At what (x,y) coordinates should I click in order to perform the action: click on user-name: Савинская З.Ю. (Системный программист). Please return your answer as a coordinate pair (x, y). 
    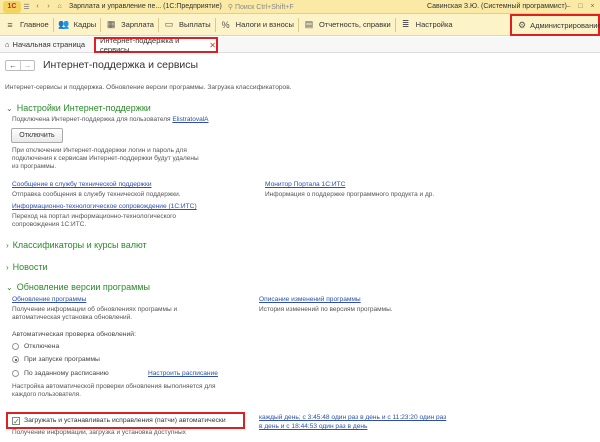
    Looking at the image, I should click on (497, 6).